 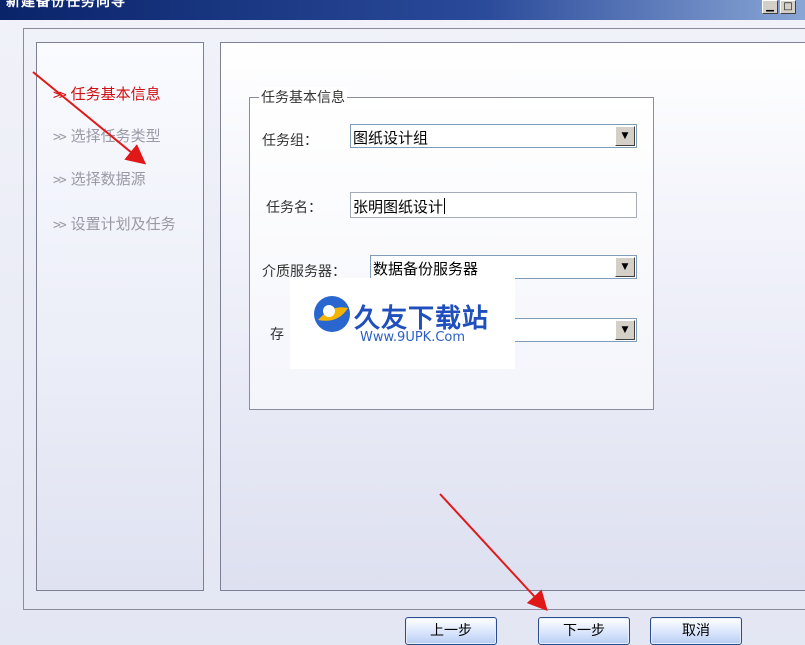 I want to click on maximize-button: □, so click(x=788, y=7).